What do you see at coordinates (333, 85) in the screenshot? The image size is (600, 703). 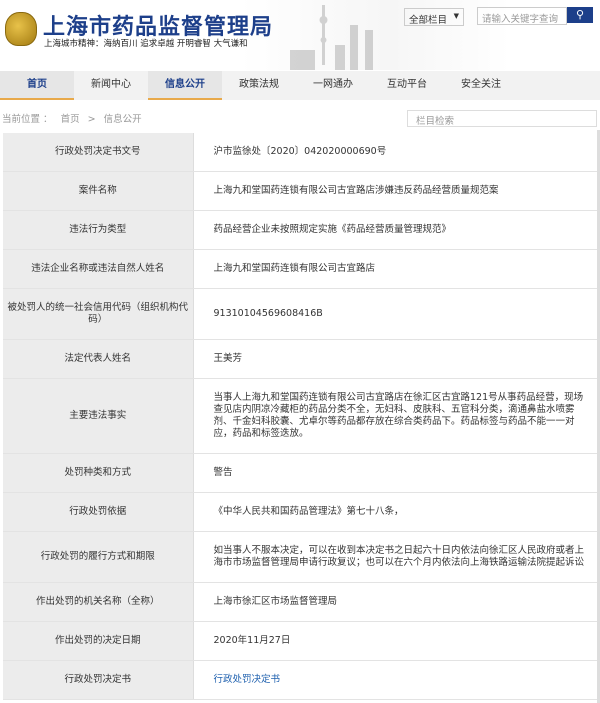 I see `nav-online-service: 一网通办` at bounding box center [333, 85].